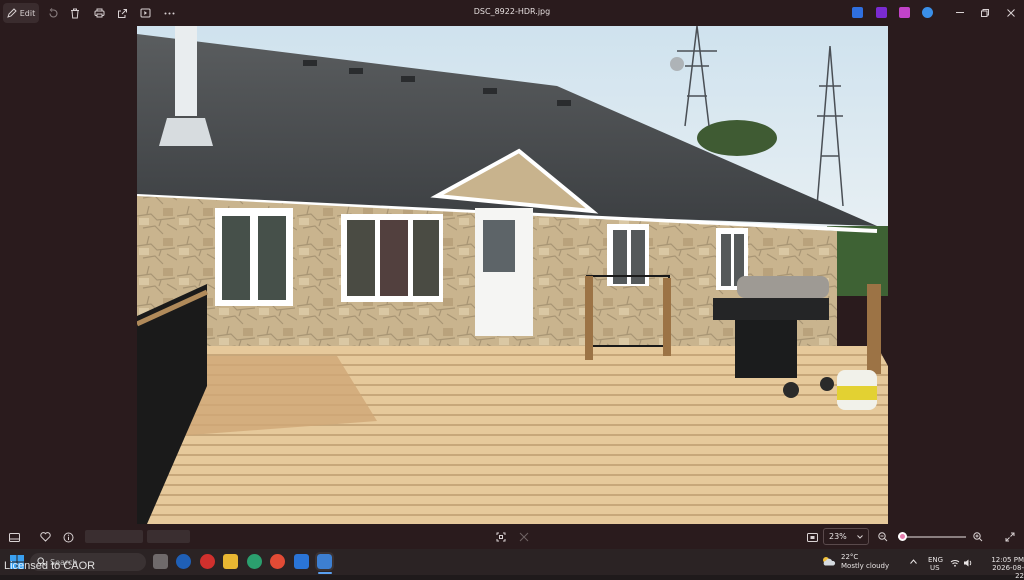 The image size is (1024, 580). I want to click on edge-icon, so click(254, 561).